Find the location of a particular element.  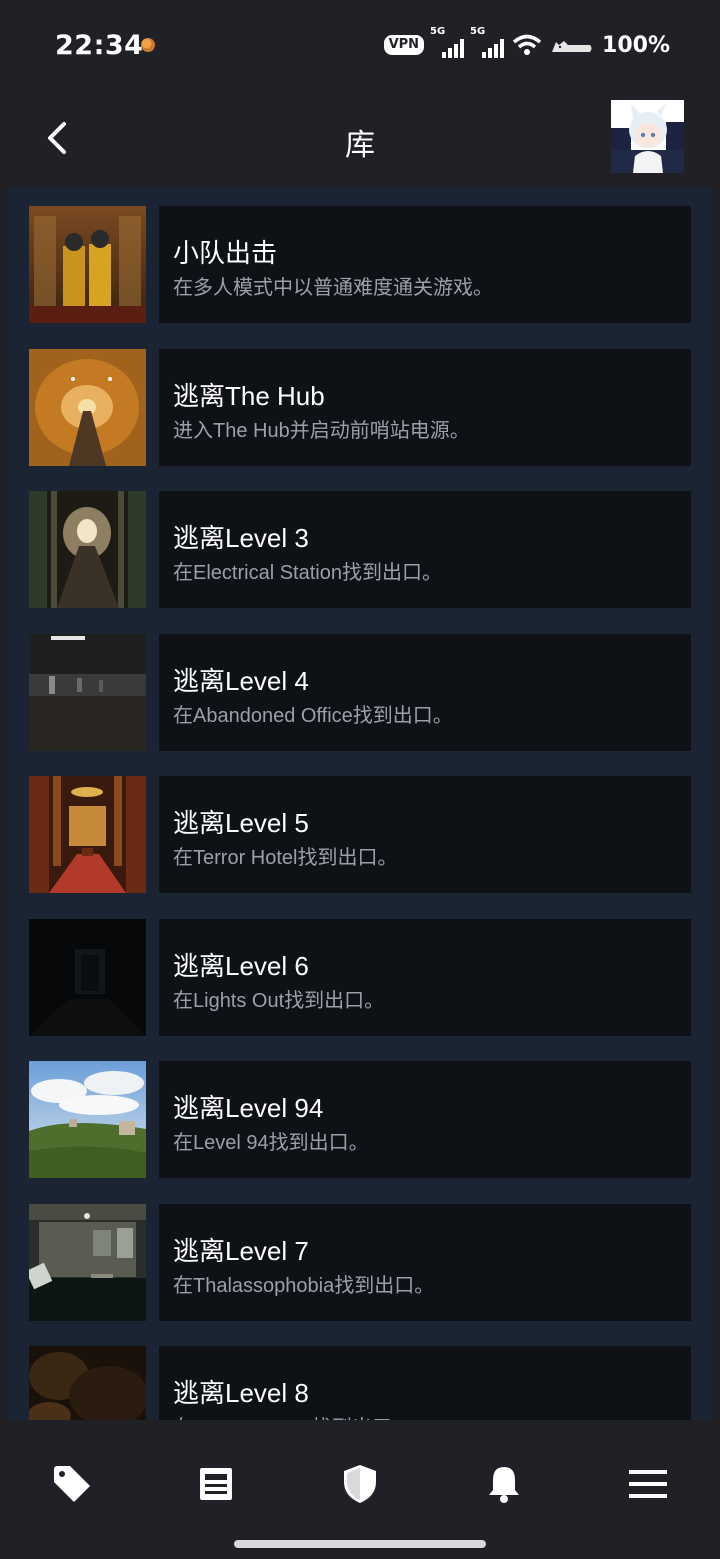

list-item: 小队出击 在多人模式中以普通难度通关游戏。 is located at coordinates (360, 265).